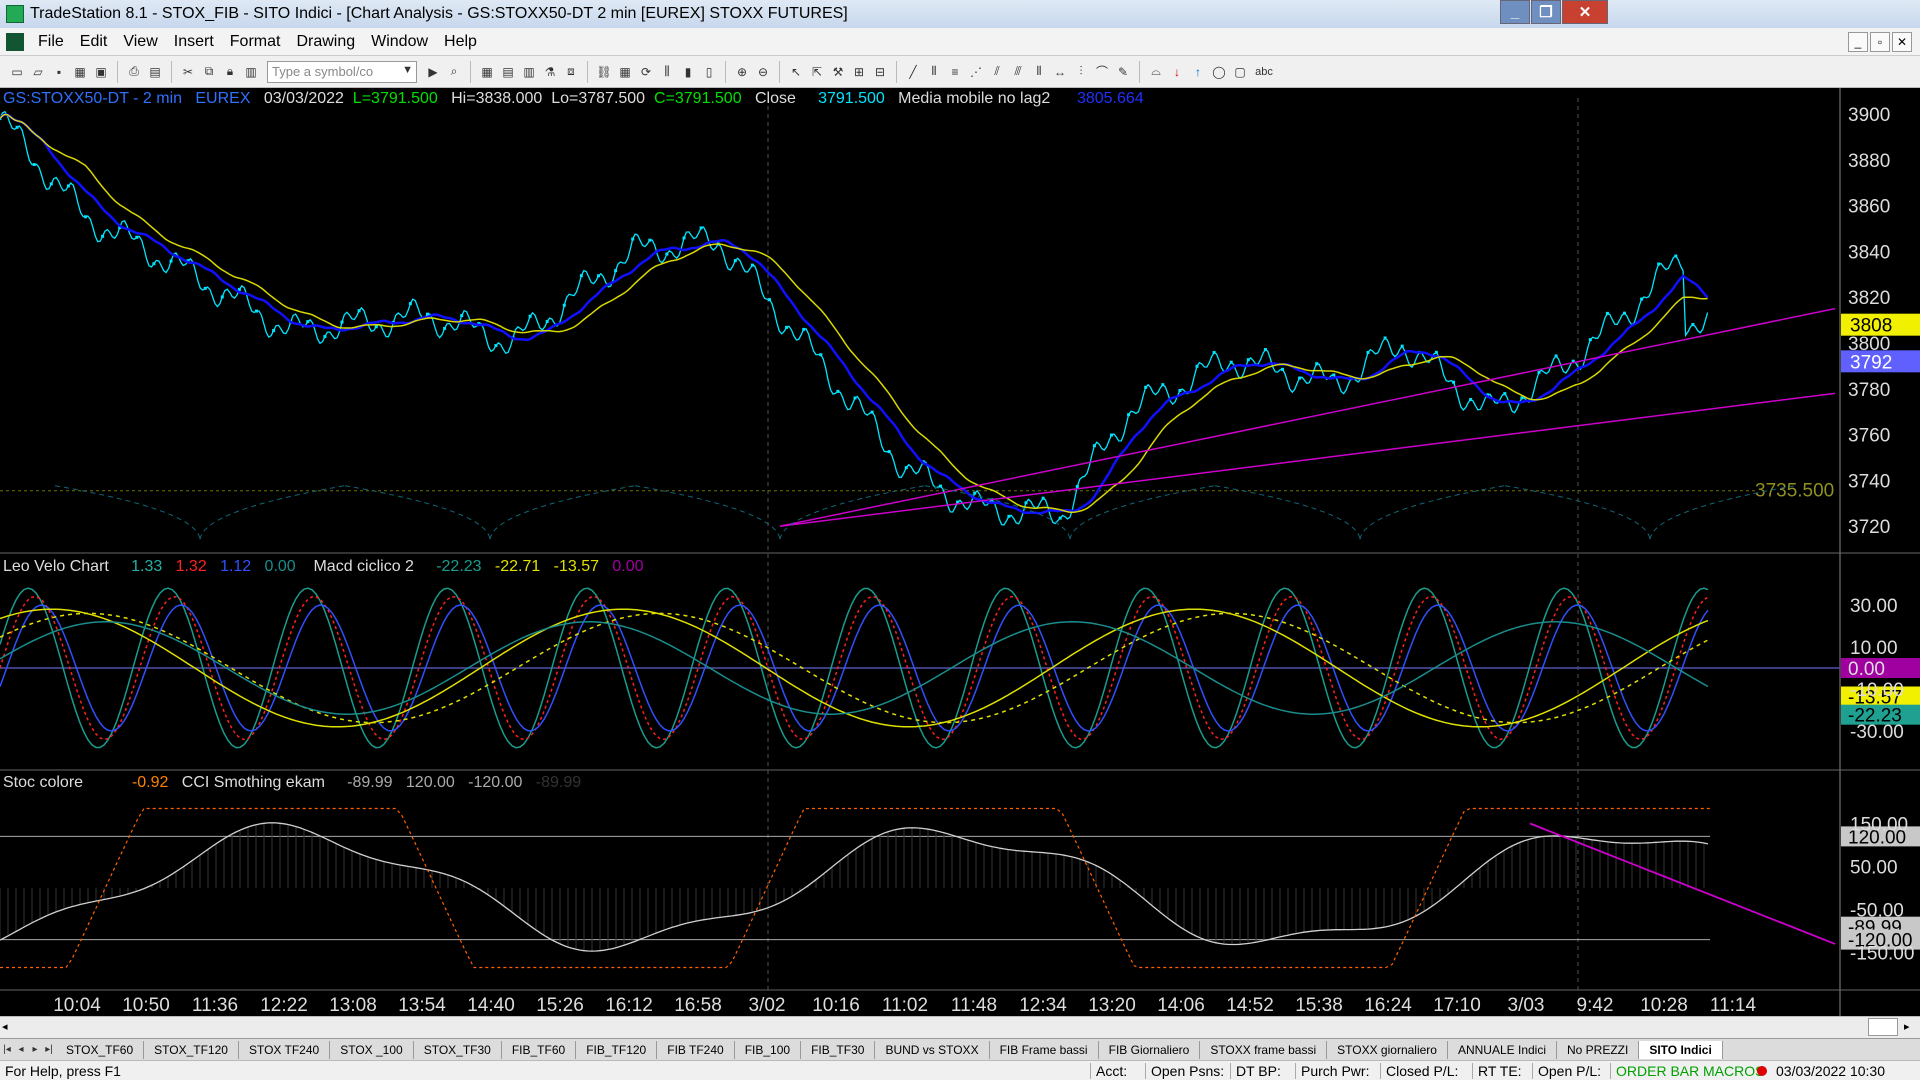 The image size is (1920, 1080). Describe the element at coordinates (859, 72) in the screenshot. I see `format-icon: ⊞` at that location.